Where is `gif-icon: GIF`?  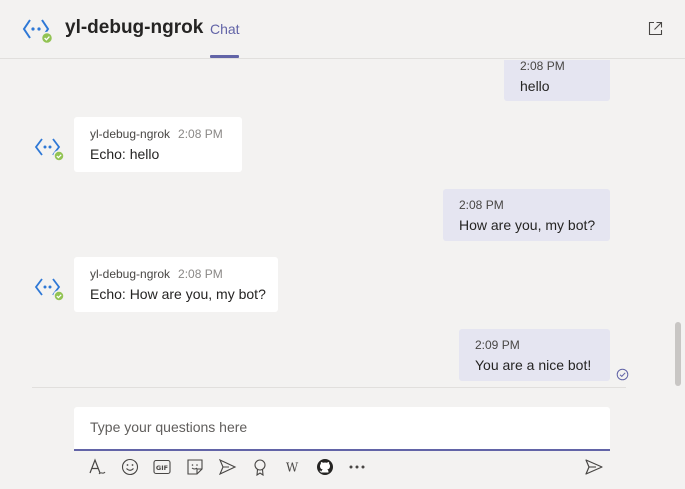
gif-icon: GIF is located at coordinates (162, 467).